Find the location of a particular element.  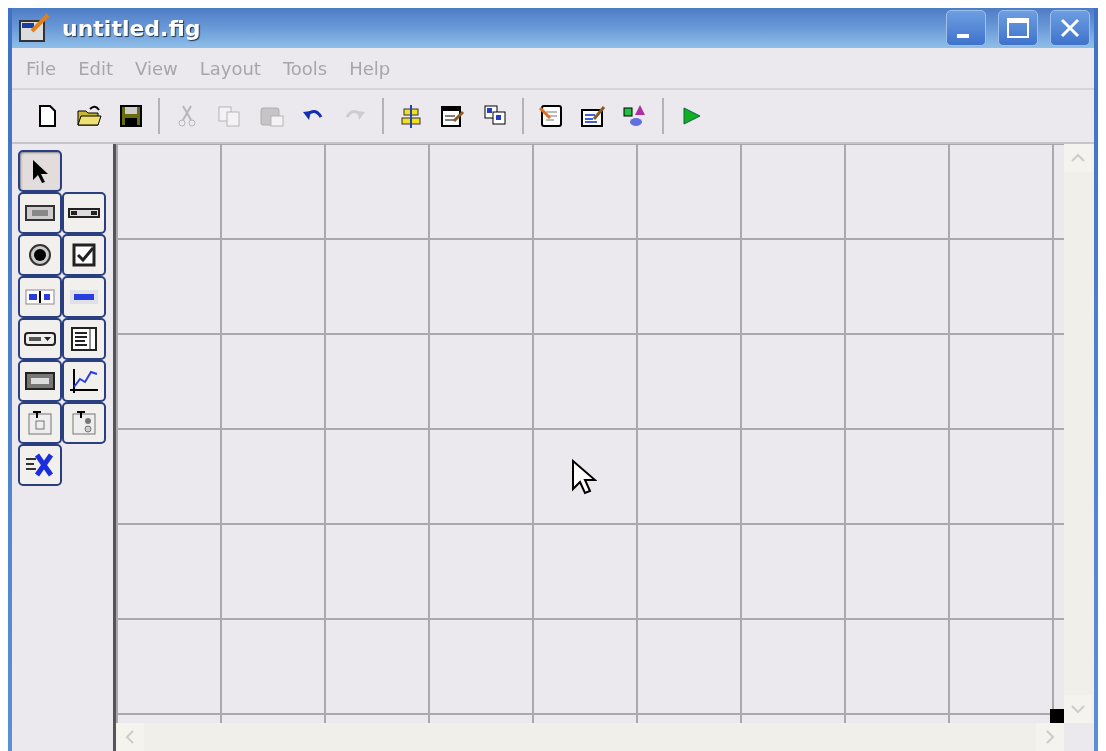

axes-icon is located at coordinates (84, 381).